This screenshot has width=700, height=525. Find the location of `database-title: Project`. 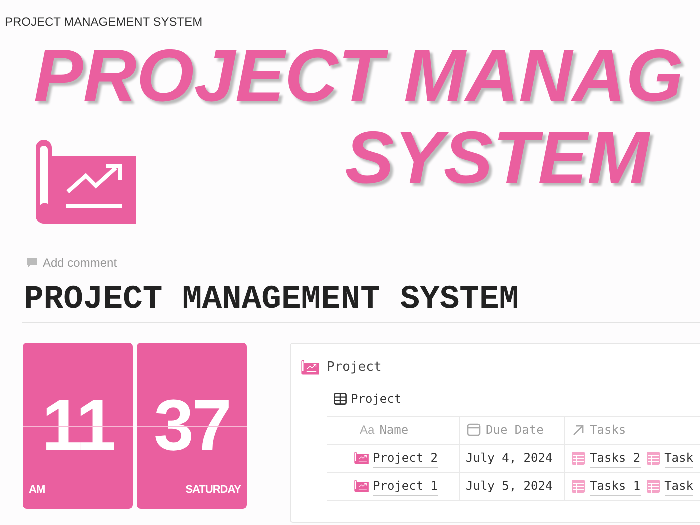

database-title: Project is located at coordinates (354, 368).